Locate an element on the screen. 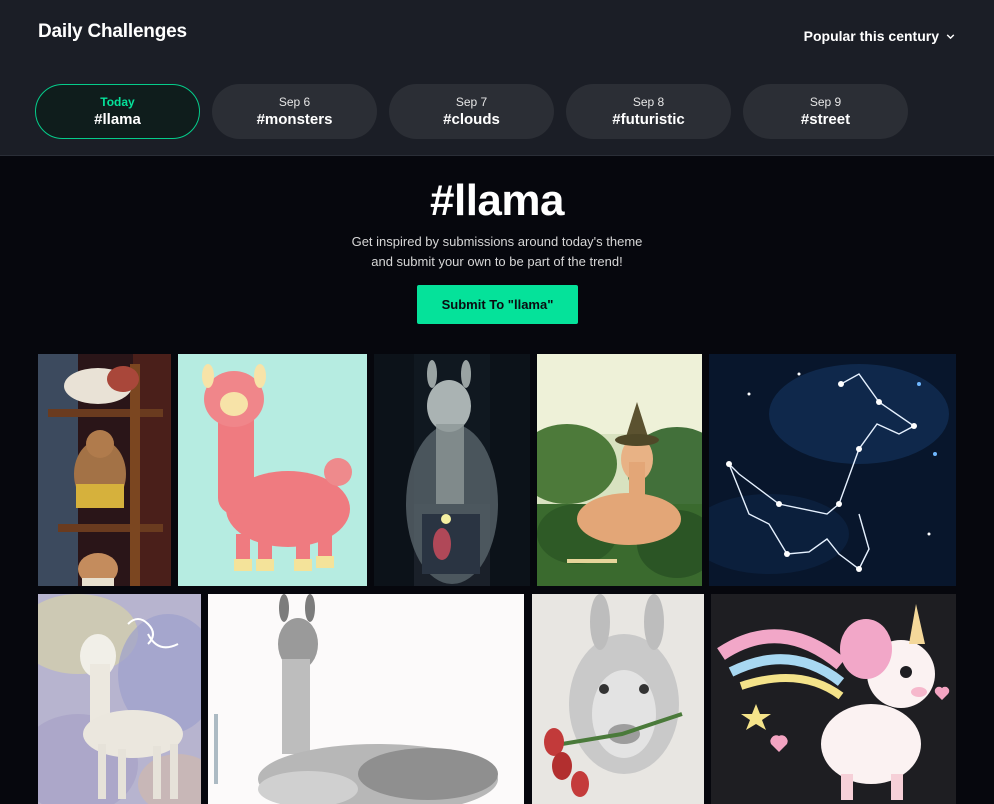  tab-date: Sep 6 is located at coordinates (294, 102).